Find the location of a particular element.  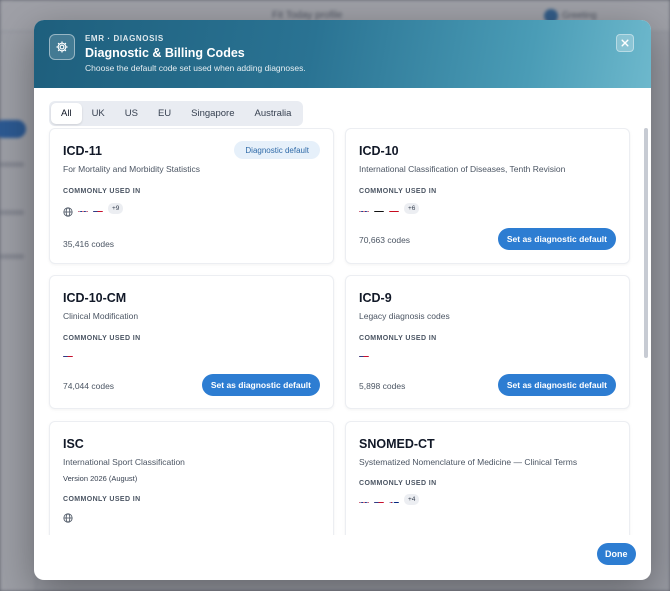

code-count: 74,044 codes is located at coordinates (89, 386).